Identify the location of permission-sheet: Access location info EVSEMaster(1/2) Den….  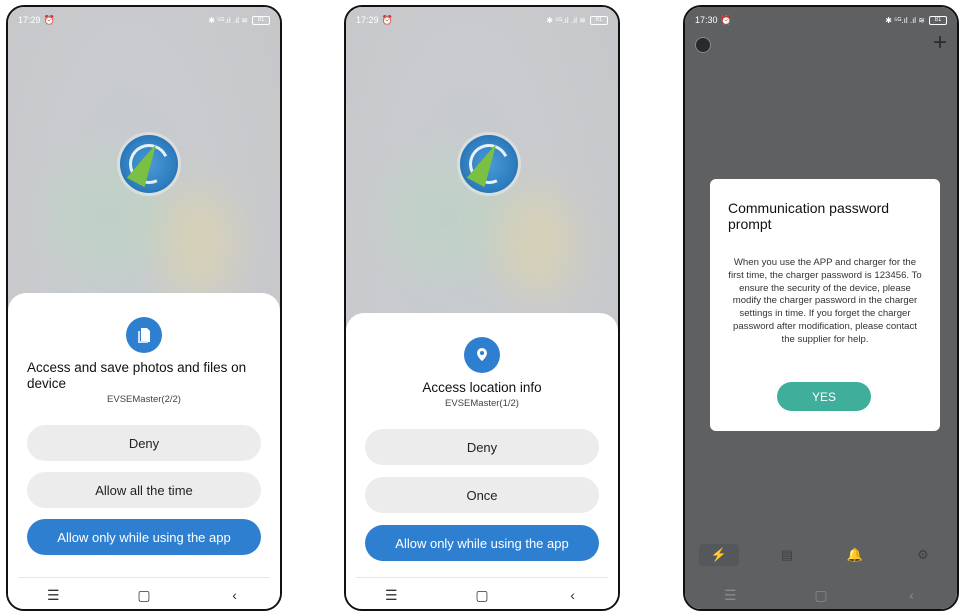
(482, 461).